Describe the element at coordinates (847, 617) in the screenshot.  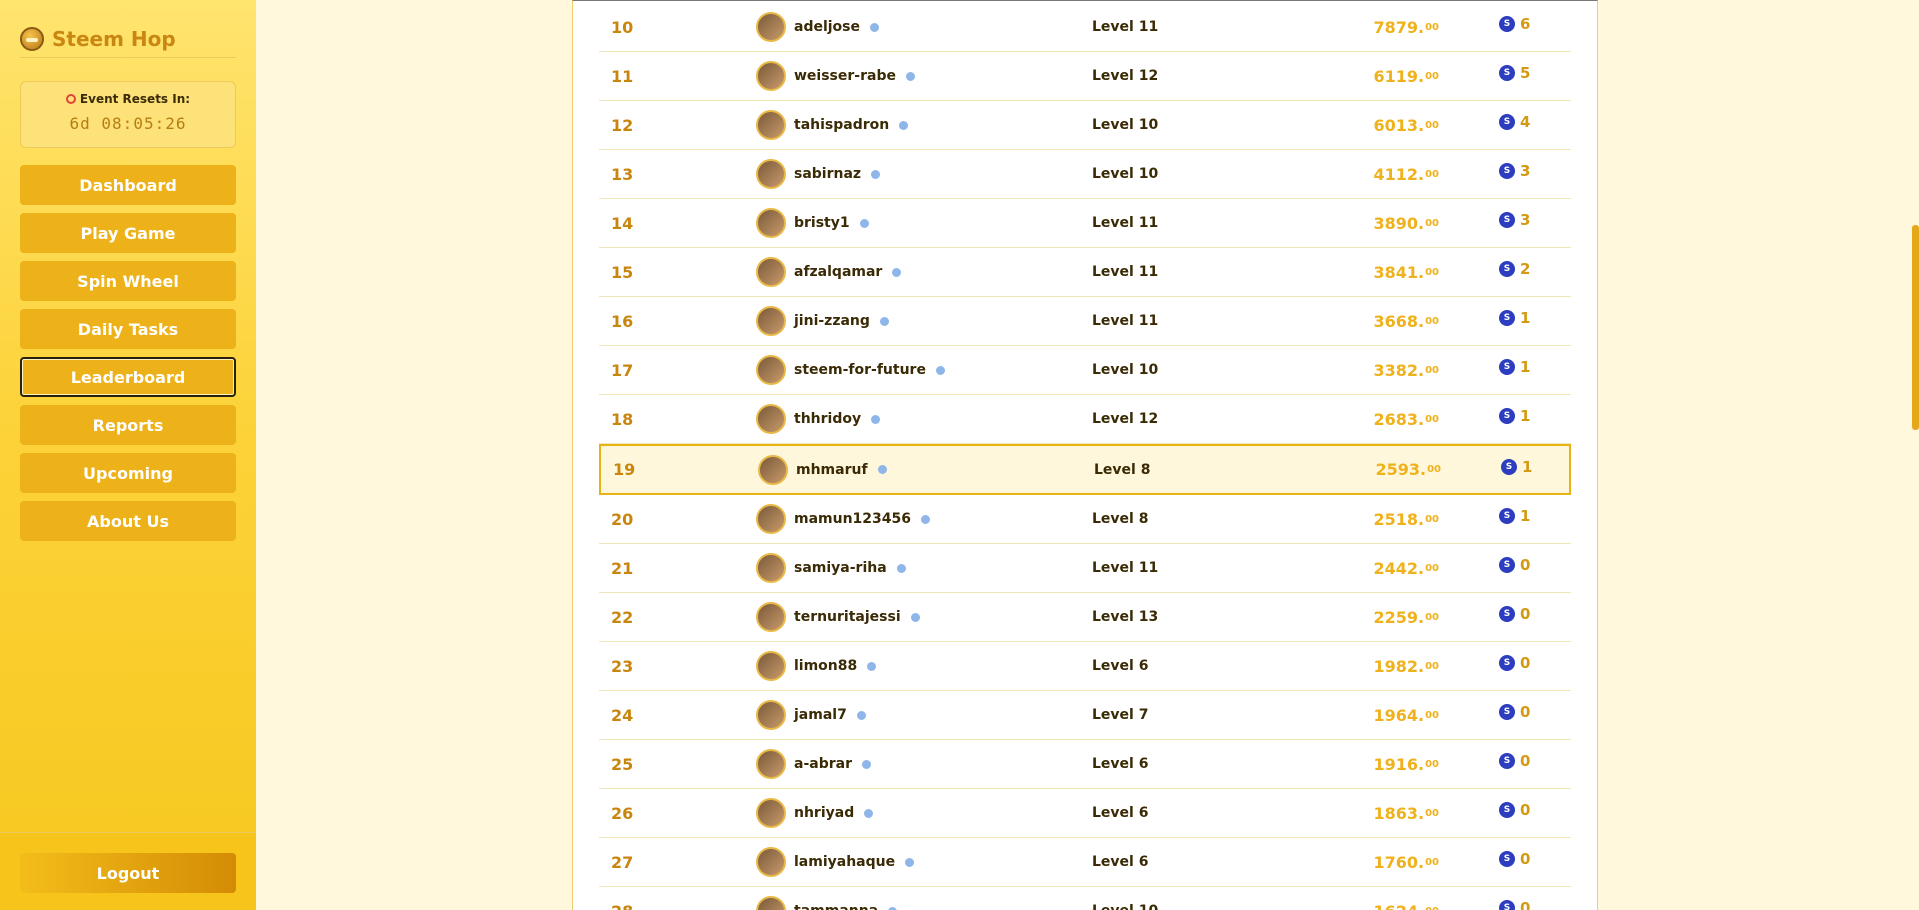
I see `username: ternuritajessi` at that location.